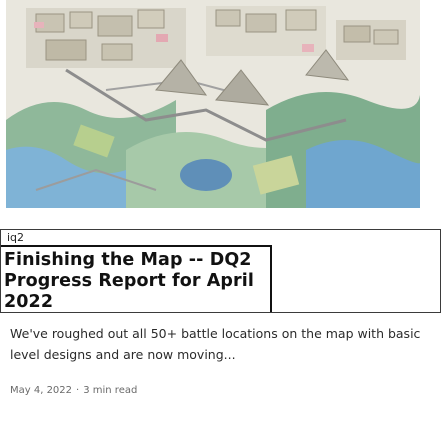 The image size is (448, 448). What do you see at coordinates (110, 390) in the screenshot?
I see `read-time: 3 min read` at bounding box center [110, 390].